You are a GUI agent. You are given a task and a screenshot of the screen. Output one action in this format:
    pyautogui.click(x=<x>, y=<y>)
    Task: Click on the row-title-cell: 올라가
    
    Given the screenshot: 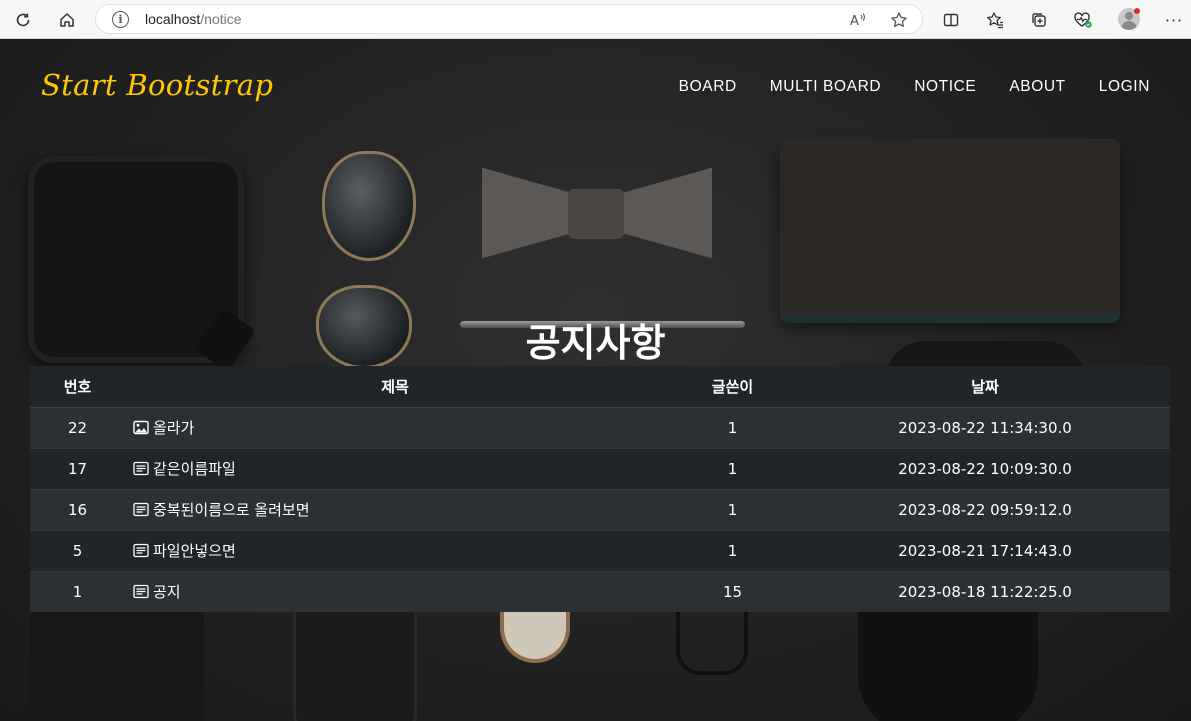 What is the action you would take?
    pyautogui.click(x=395, y=427)
    